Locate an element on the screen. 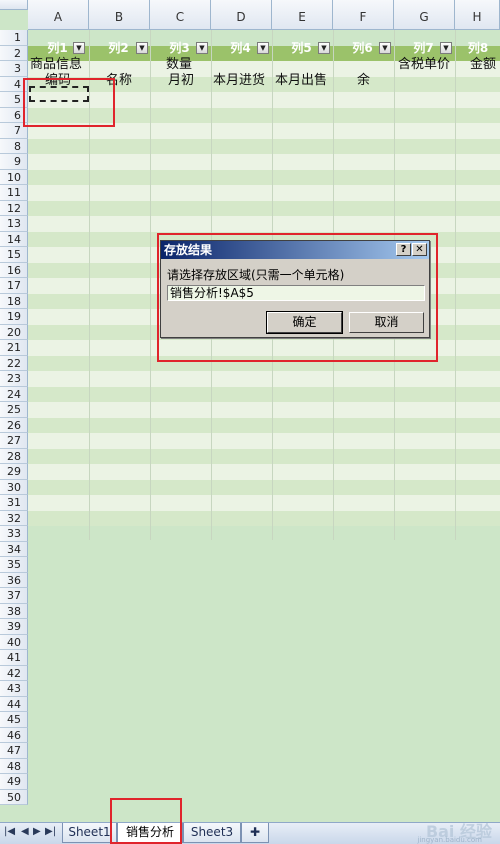  tab-sheet3: Sheet3 is located at coordinates (212, 833).